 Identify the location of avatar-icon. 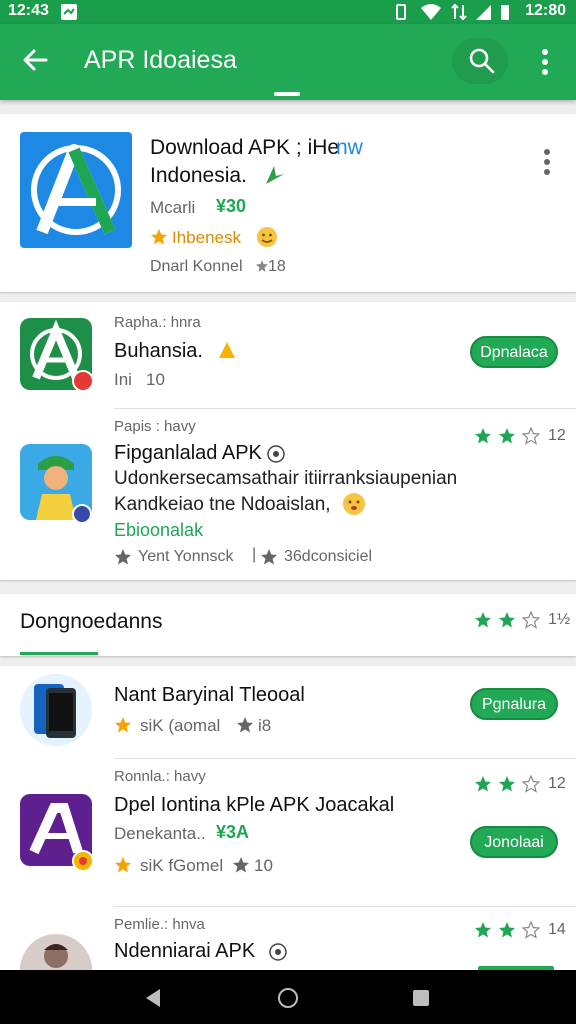
(56, 956).